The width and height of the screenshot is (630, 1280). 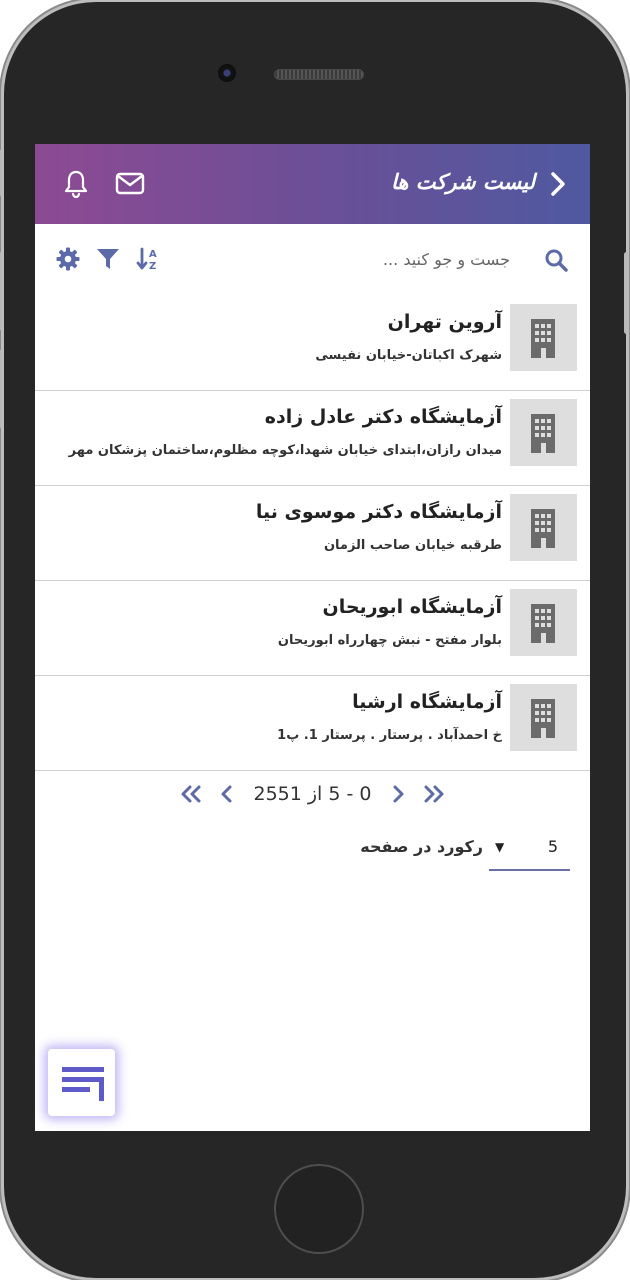 I want to click on svg-text: Z, so click(x=152, y=266).